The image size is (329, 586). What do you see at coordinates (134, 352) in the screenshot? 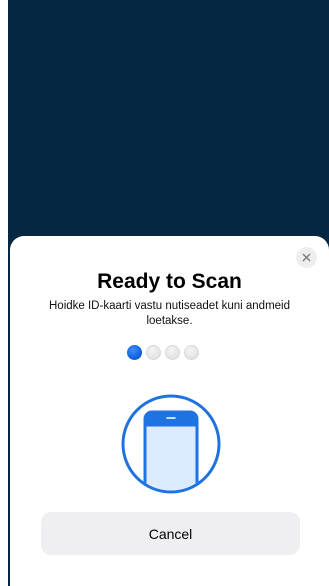
I see `progress-dot-active` at bounding box center [134, 352].